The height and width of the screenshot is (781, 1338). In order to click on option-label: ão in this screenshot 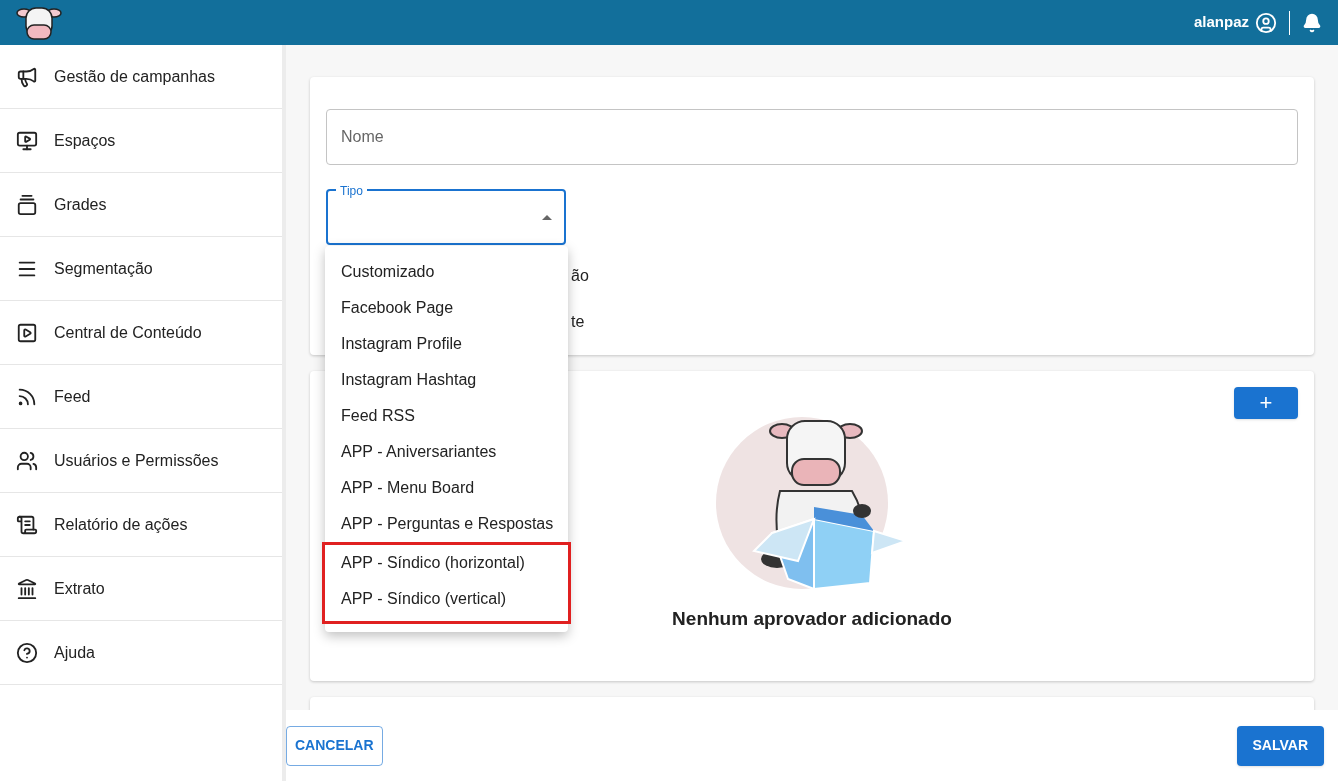, I will do `click(580, 276)`.